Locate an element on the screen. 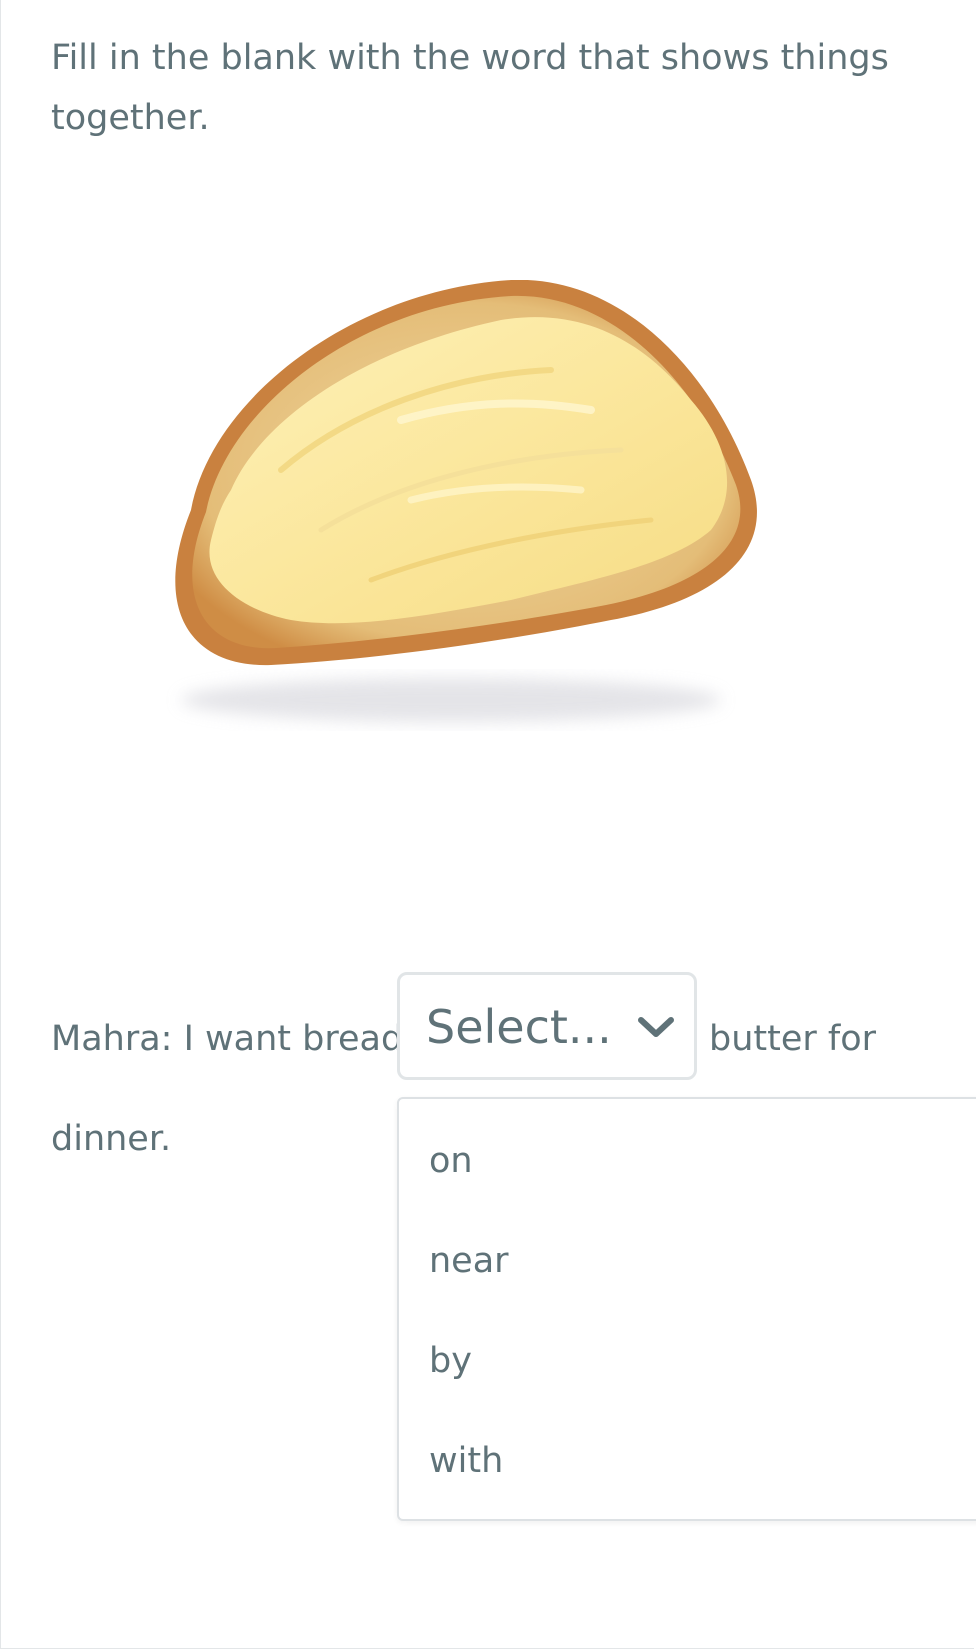  chevron-down-icon is located at coordinates (656, 1027).